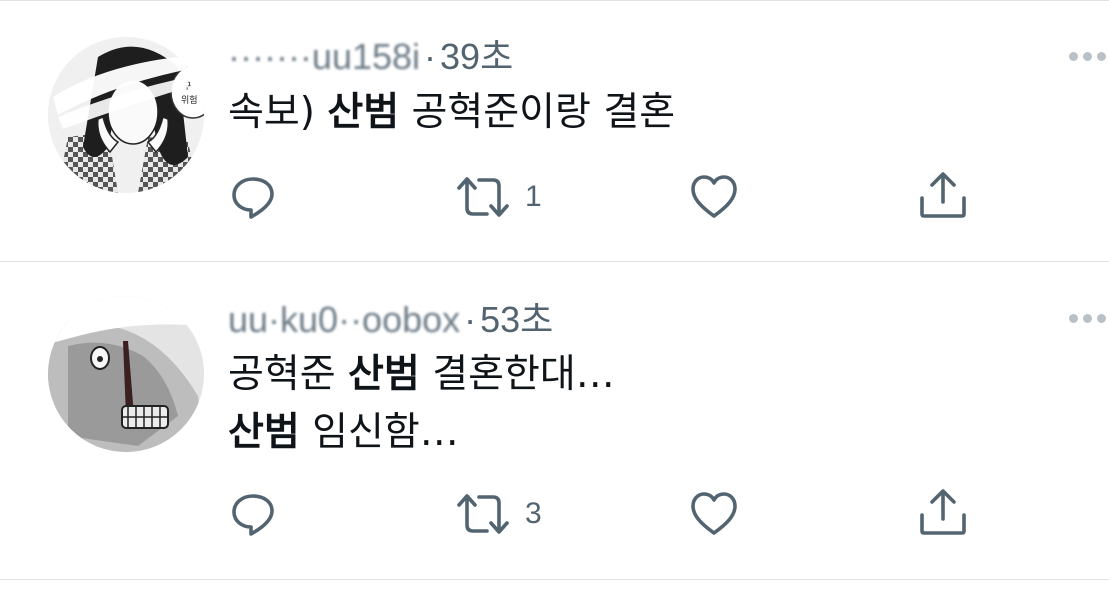 This screenshot has width=1109, height=591. I want to click on avatar, so click(126, 374).